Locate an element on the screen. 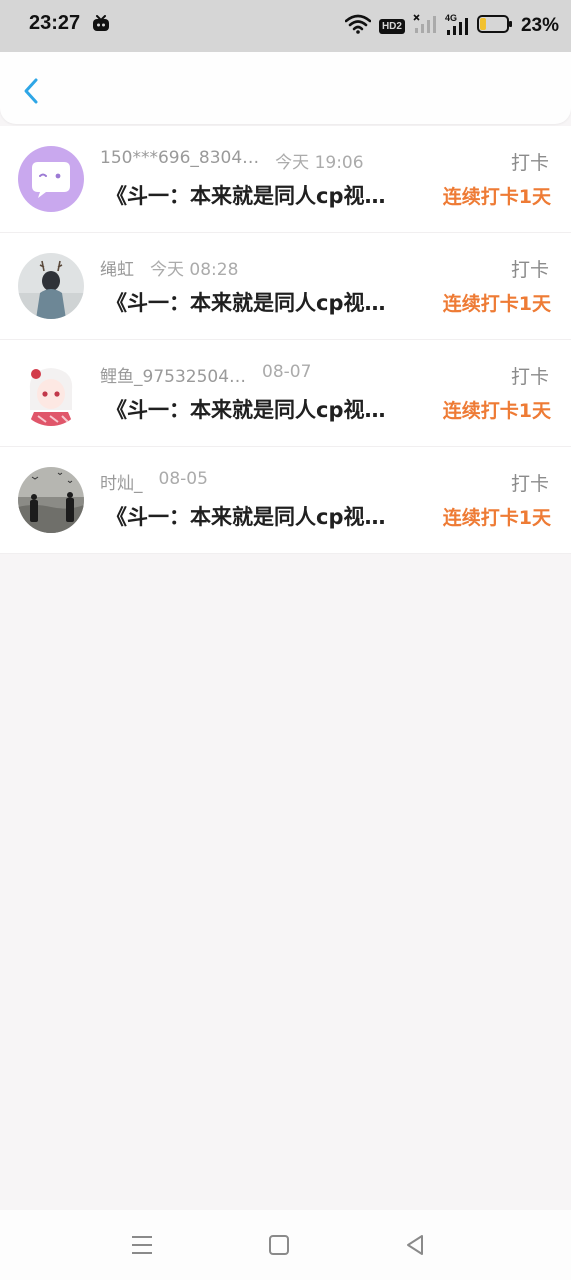 The image size is (571, 1280). back-nav-button is located at coordinates (415, 1245).